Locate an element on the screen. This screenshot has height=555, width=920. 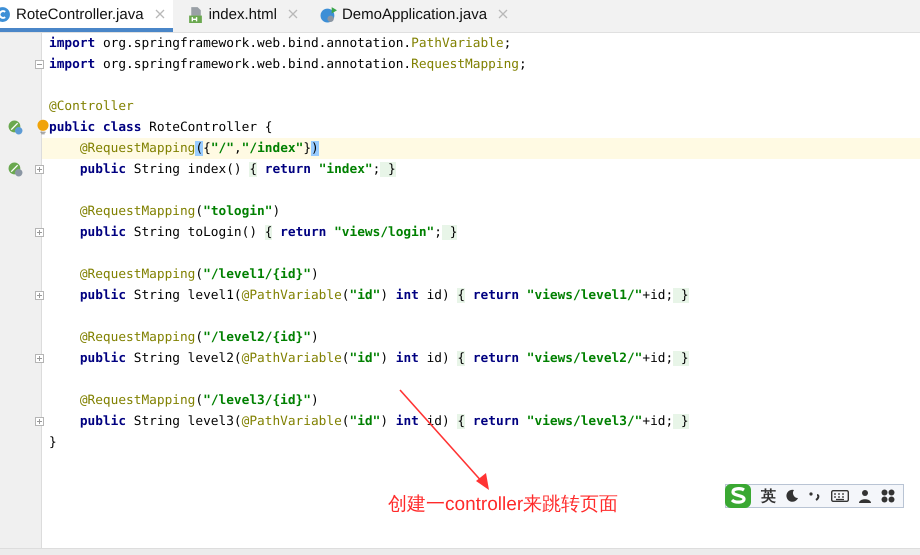
code-line: @RequestMapping({"/","/index"}) is located at coordinates (198, 148).